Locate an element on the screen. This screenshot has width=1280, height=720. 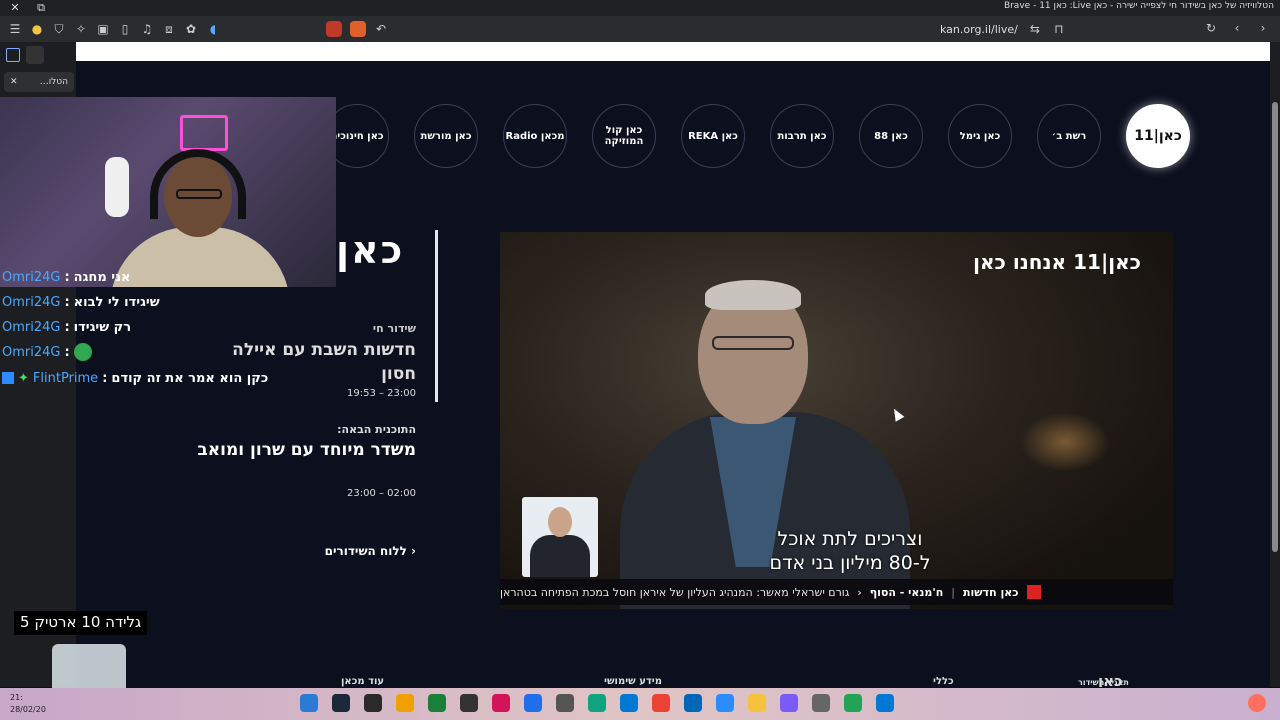
schedule-link-label: ללוח השידורים is located at coordinates (365, 551).